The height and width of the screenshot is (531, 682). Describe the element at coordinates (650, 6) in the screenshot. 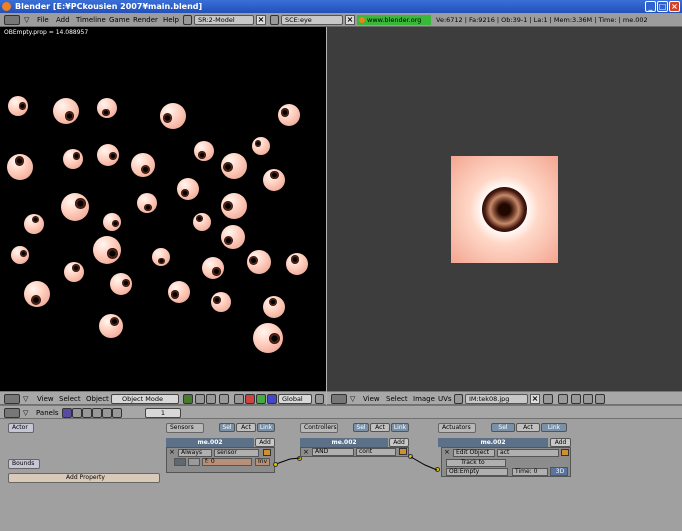

I see `minimize-button: _` at that location.